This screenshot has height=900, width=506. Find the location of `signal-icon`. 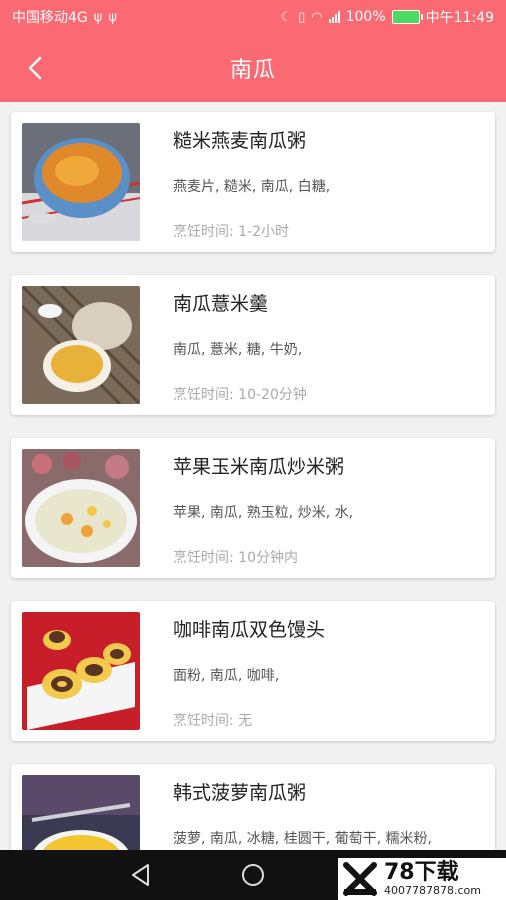

signal-icon is located at coordinates (334, 17).